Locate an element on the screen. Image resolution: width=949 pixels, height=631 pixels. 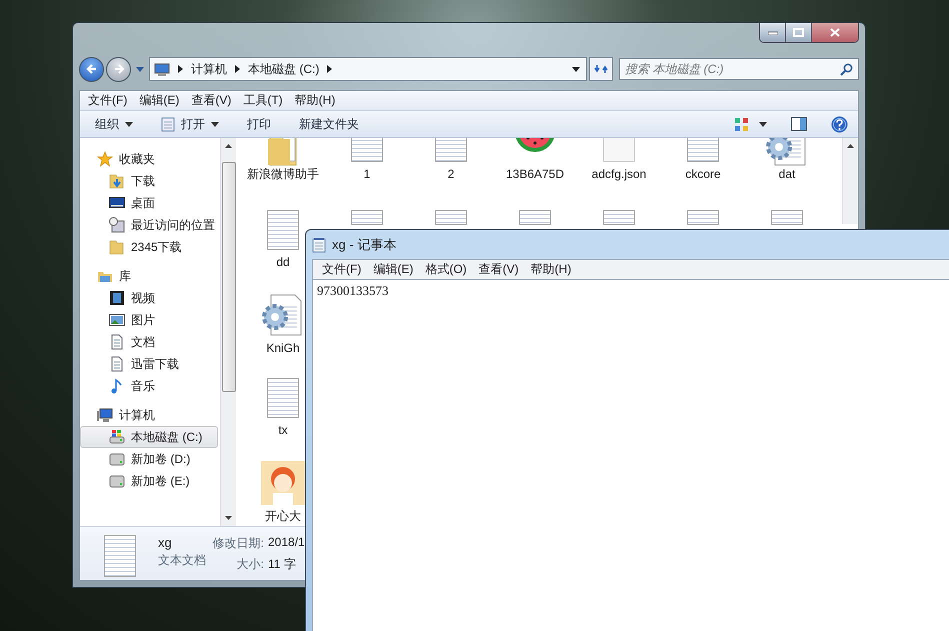
maximize-button is located at coordinates (799, 32).